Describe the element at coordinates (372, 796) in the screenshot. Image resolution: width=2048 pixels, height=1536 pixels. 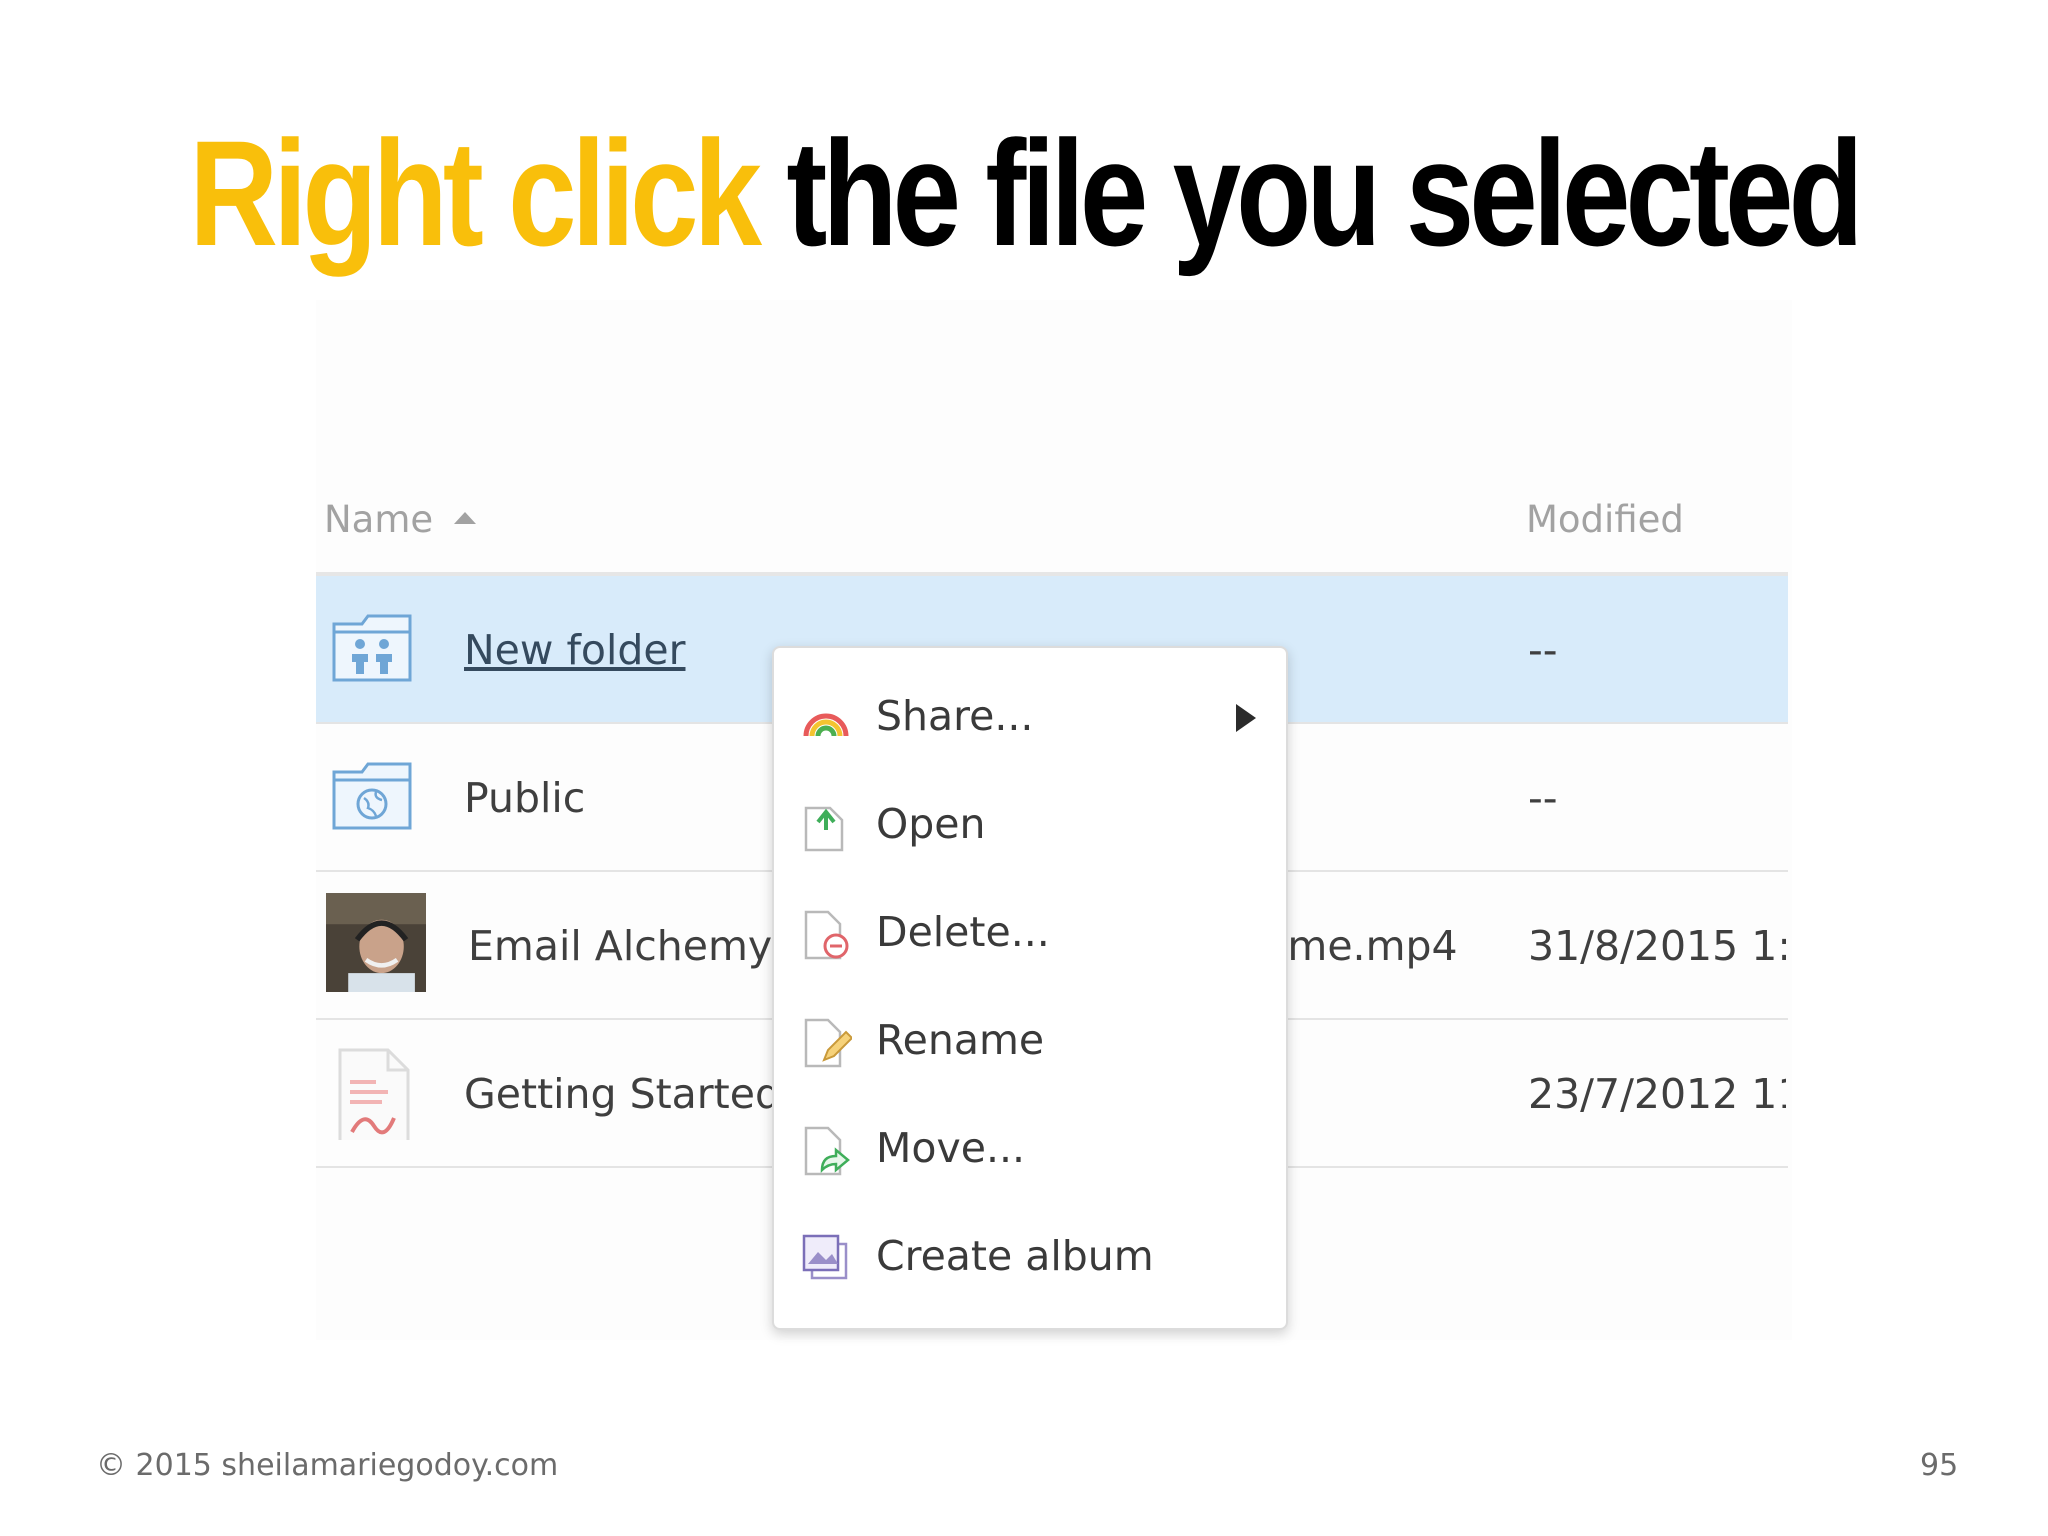
I see `public-folder-icon` at that location.